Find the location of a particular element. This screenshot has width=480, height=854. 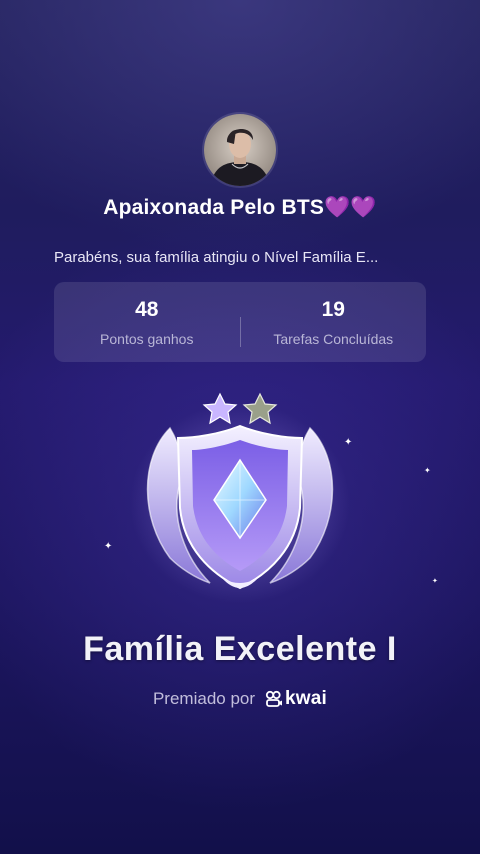

avatar is located at coordinates (240, 150).